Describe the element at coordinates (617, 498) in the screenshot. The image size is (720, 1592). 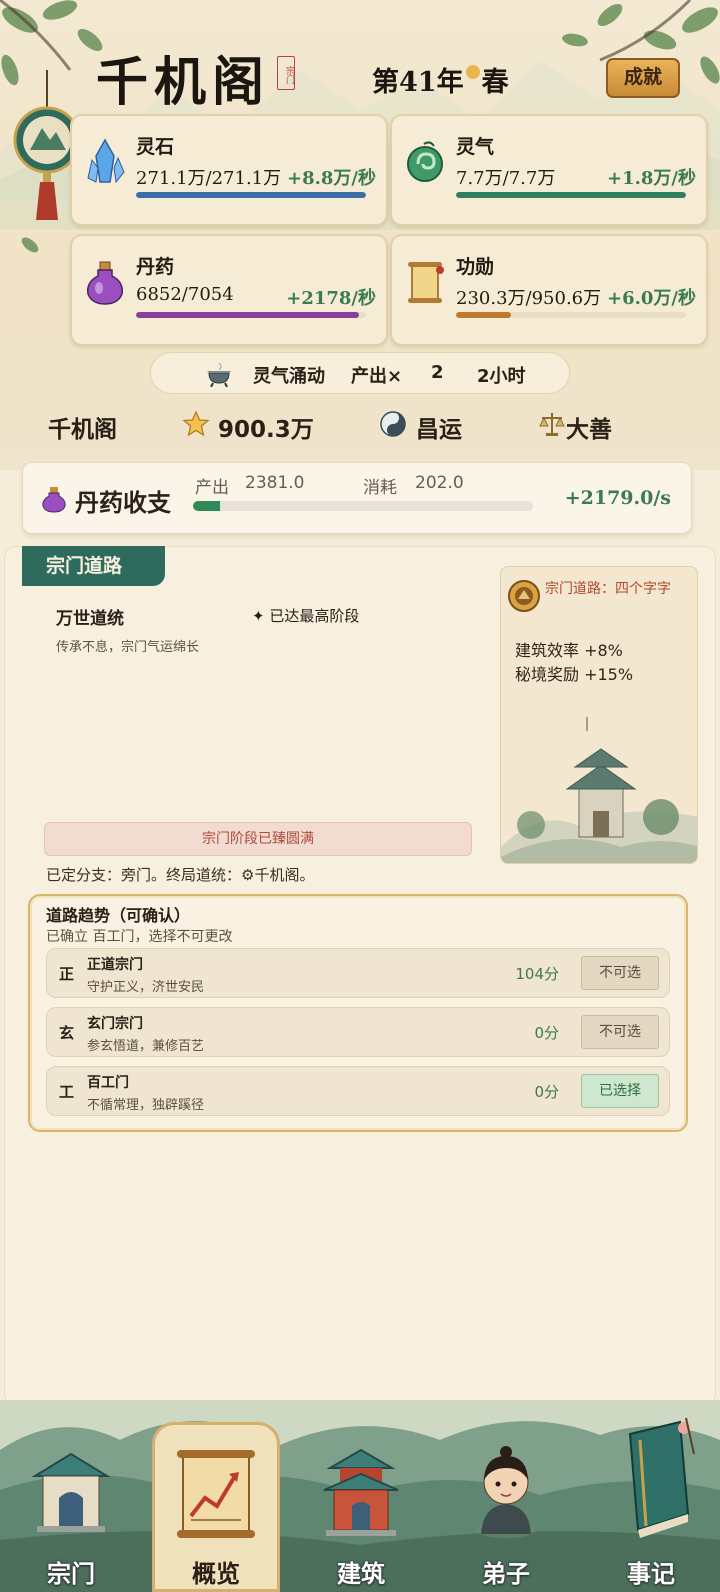
I see `pill-net-rate: +2179.0/s` at that location.